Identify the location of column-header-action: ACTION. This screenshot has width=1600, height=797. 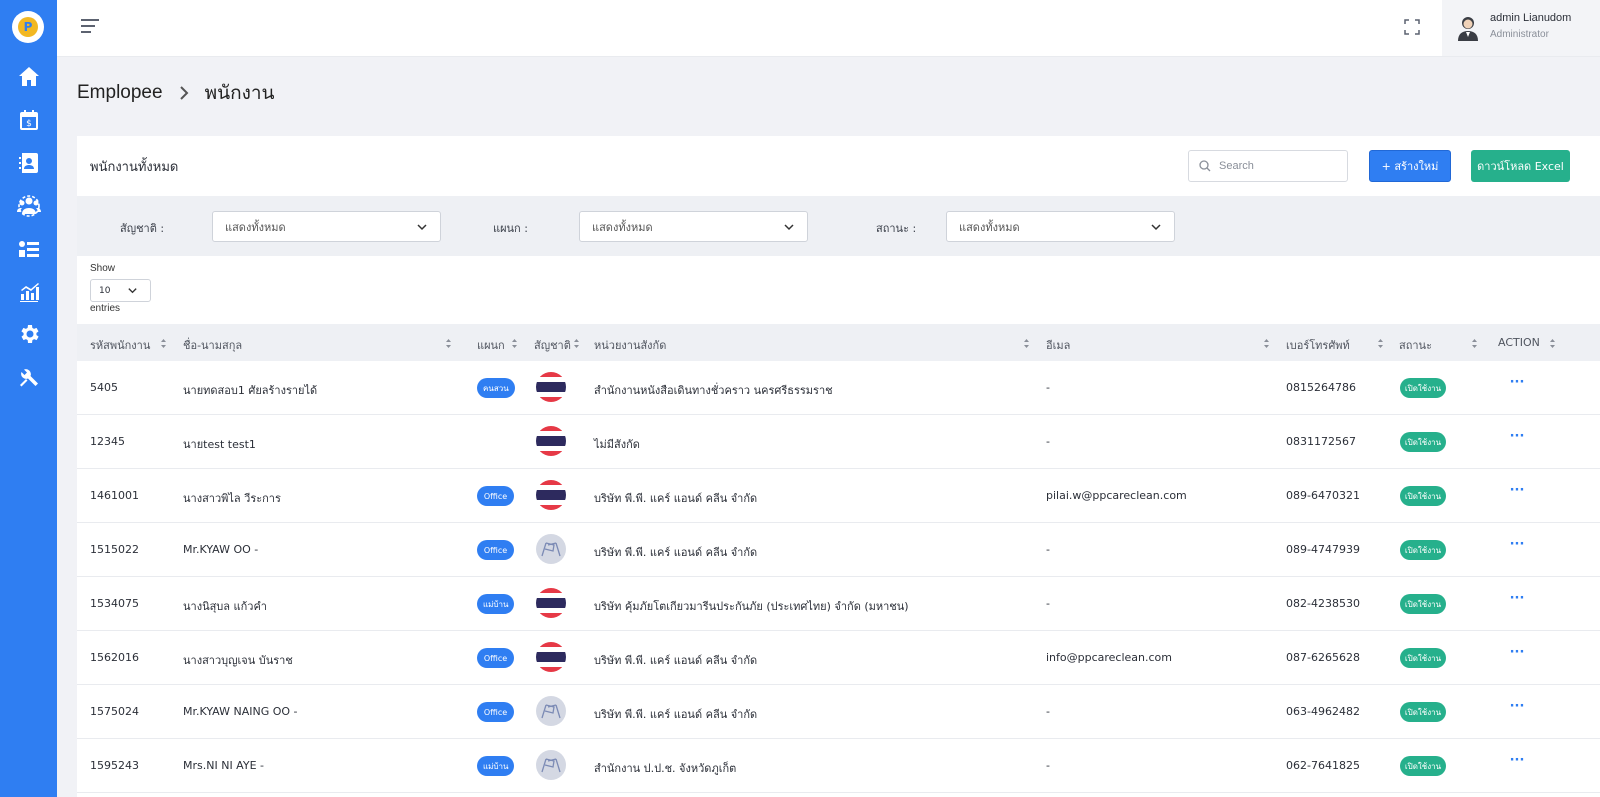
(1519, 342).